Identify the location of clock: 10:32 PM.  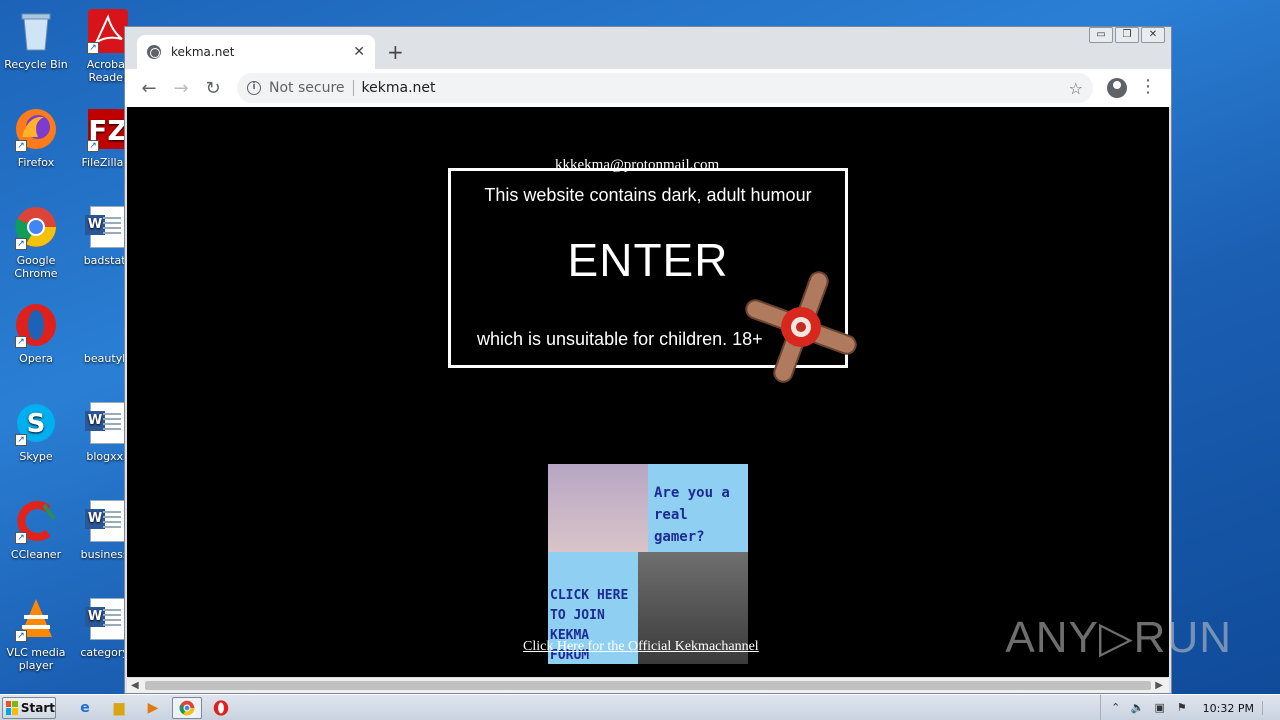
(1228, 708).